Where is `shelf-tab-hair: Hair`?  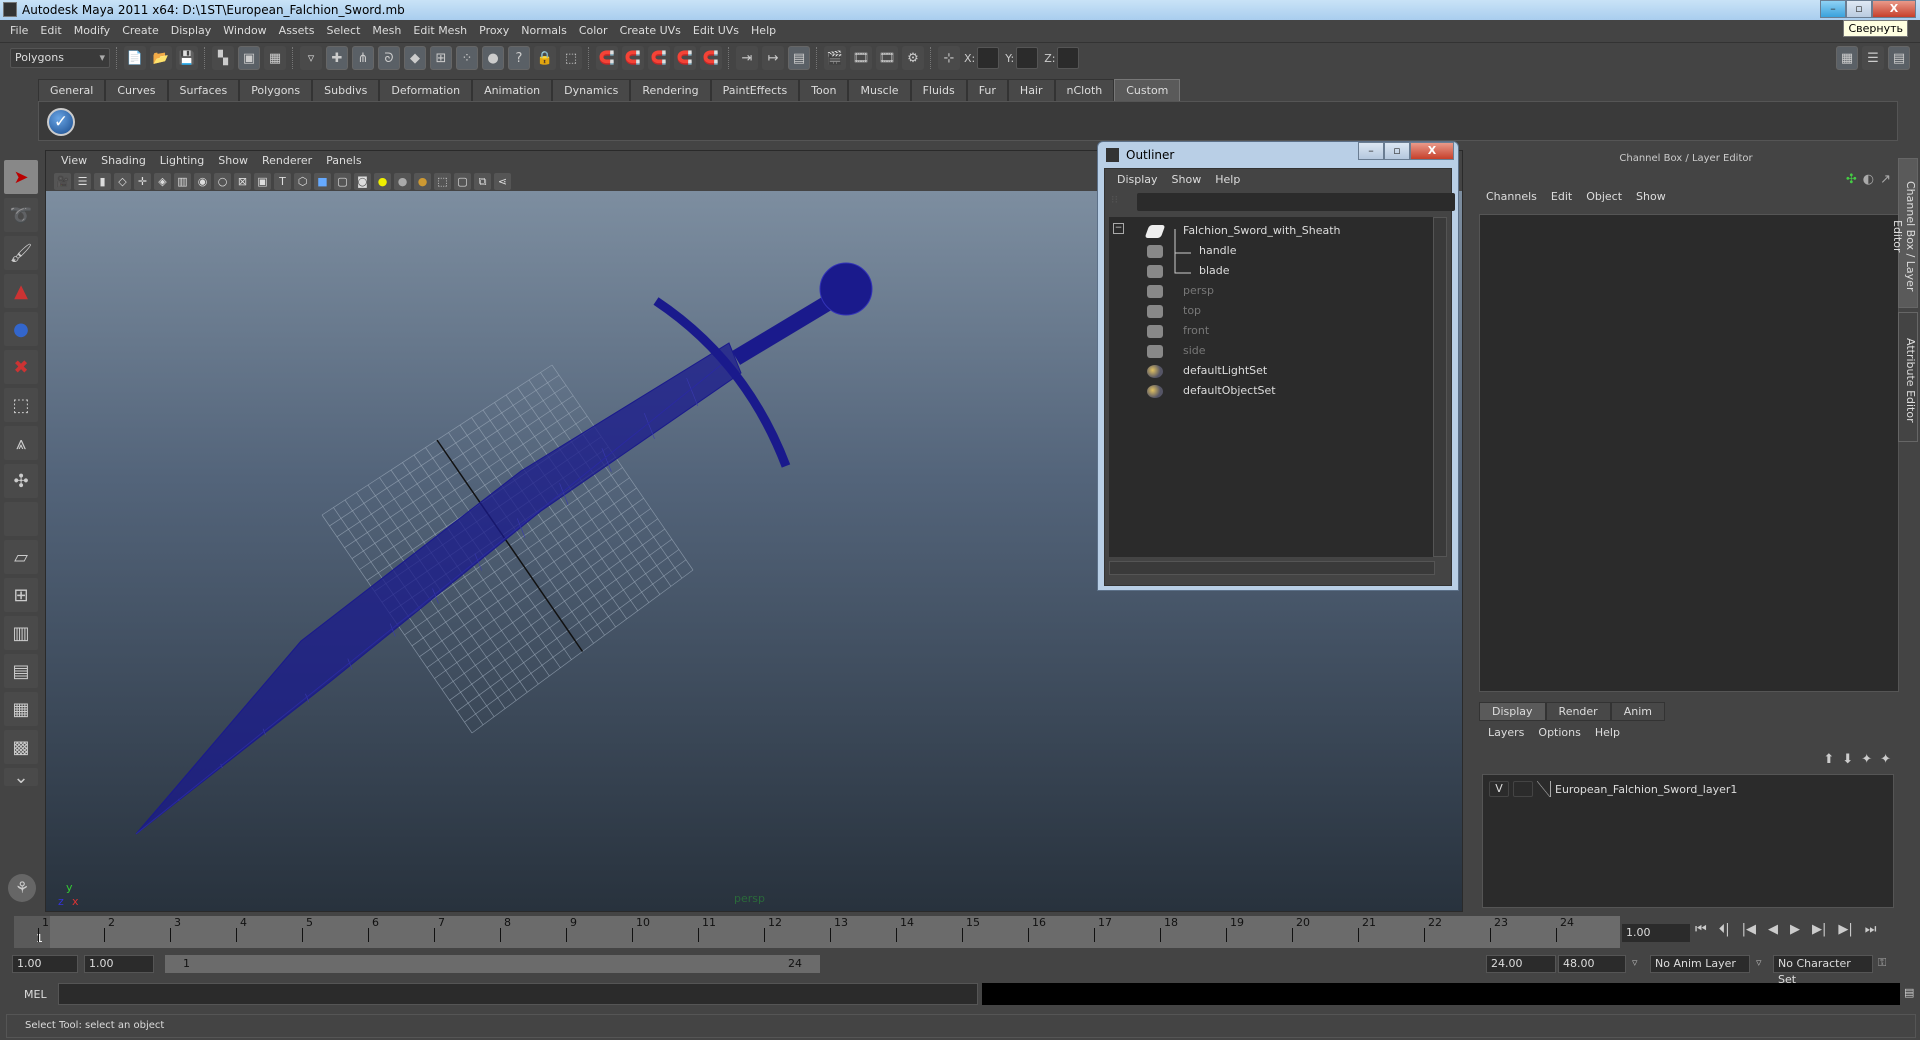 shelf-tab-hair: Hair is located at coordinates (1031, 90).